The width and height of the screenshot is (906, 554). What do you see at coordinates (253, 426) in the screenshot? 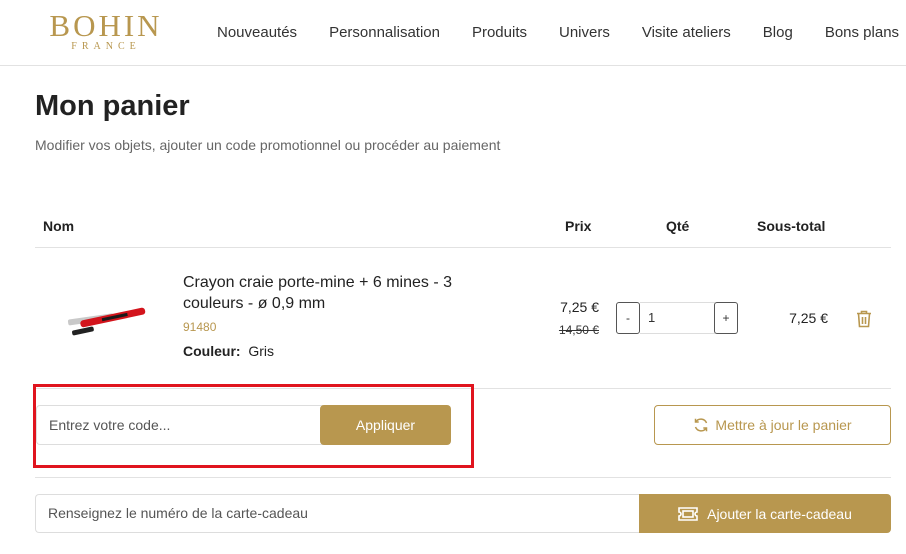
I see `highlight-box` at bounding box center [253, 426].